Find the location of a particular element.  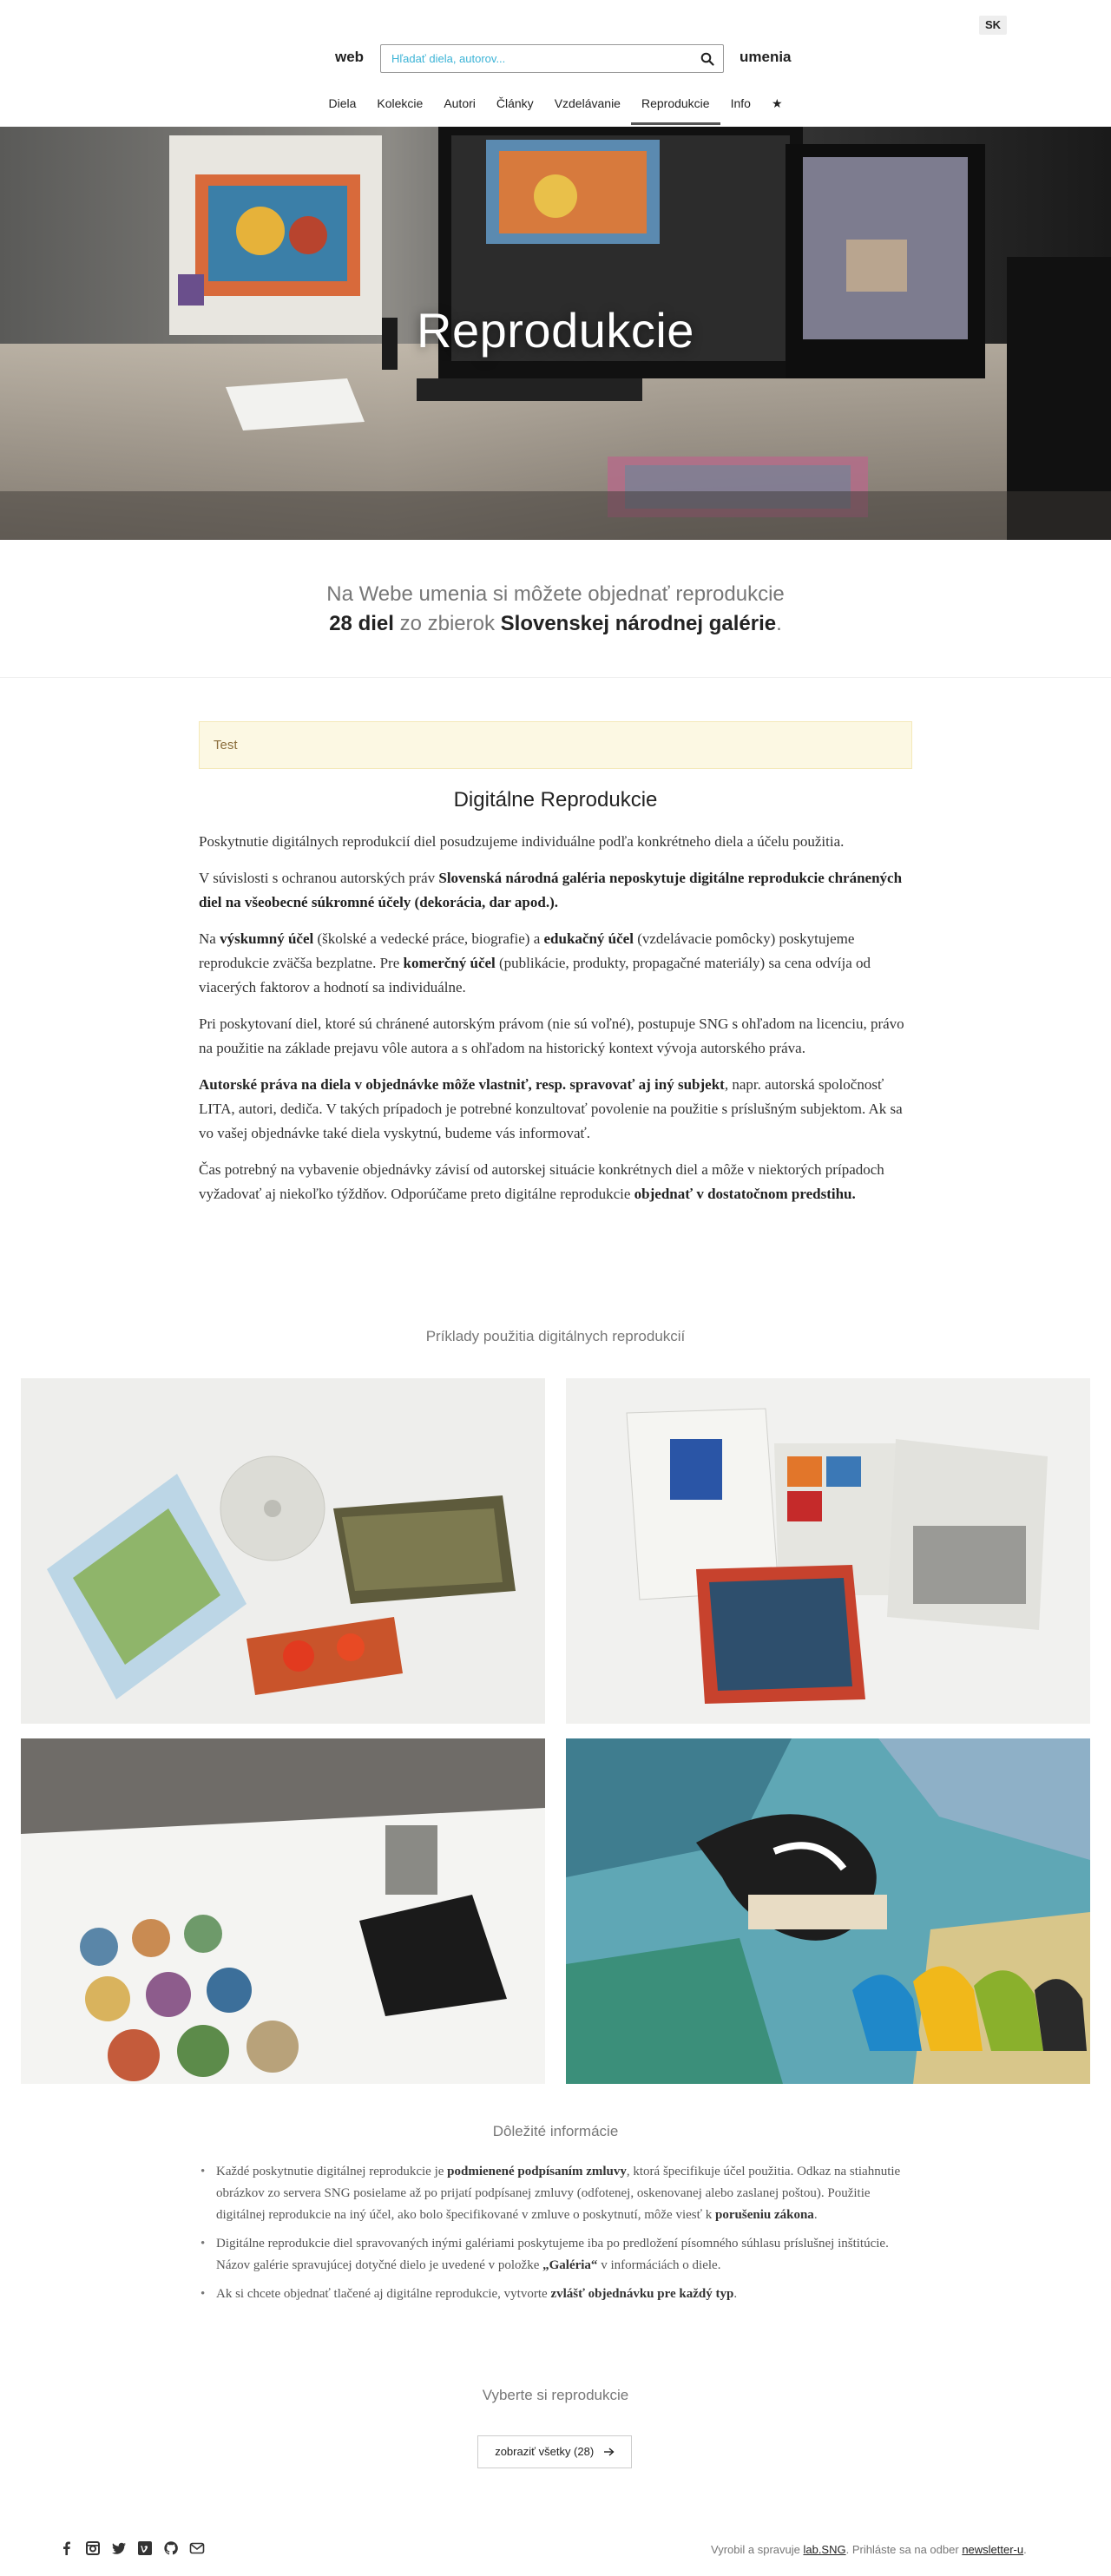

vimeo-icon is located at coordinates (145, 2548).